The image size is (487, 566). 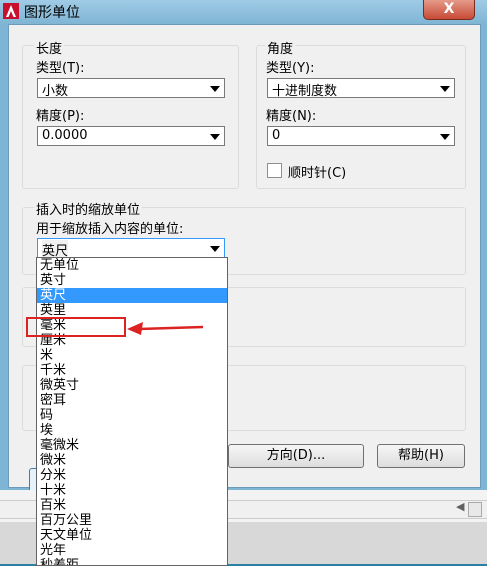 I want to click on angle-precision-value: 0, so click(x=276, y=135).